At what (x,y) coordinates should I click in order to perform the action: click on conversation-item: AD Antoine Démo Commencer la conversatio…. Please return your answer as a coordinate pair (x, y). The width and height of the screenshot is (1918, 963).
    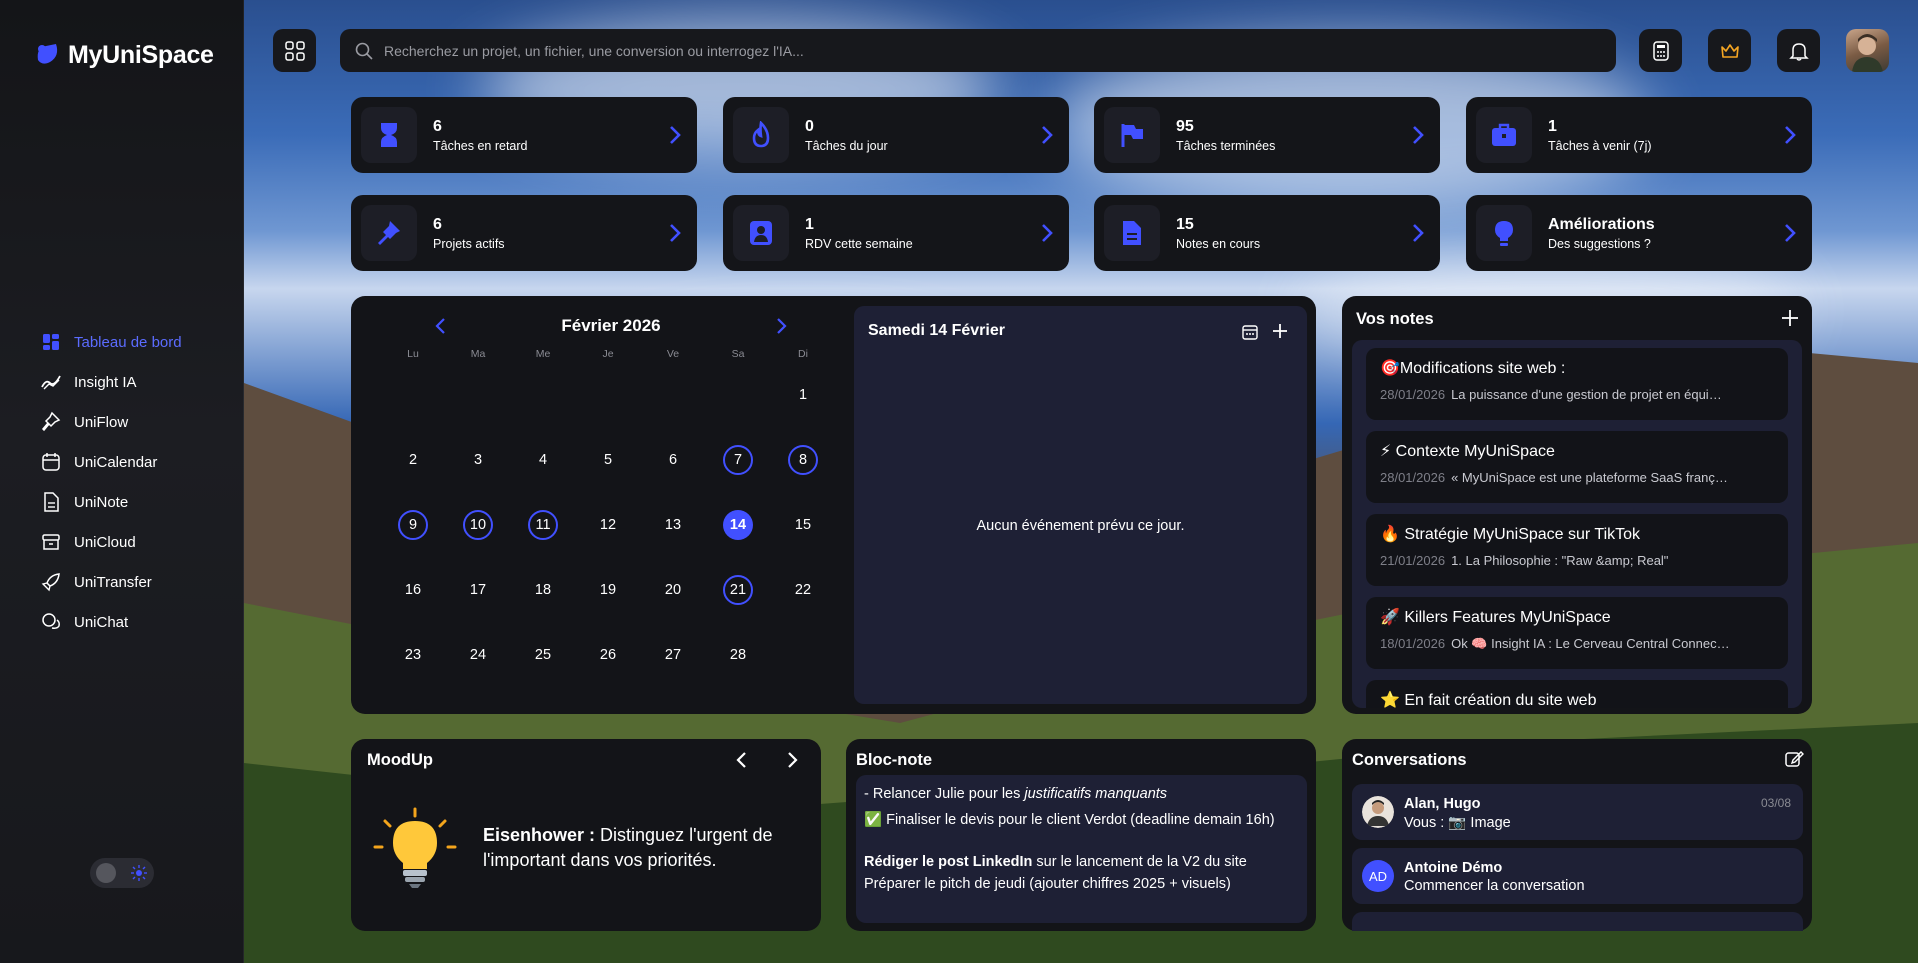
    Looking at the image, I should click on (1577, 876).